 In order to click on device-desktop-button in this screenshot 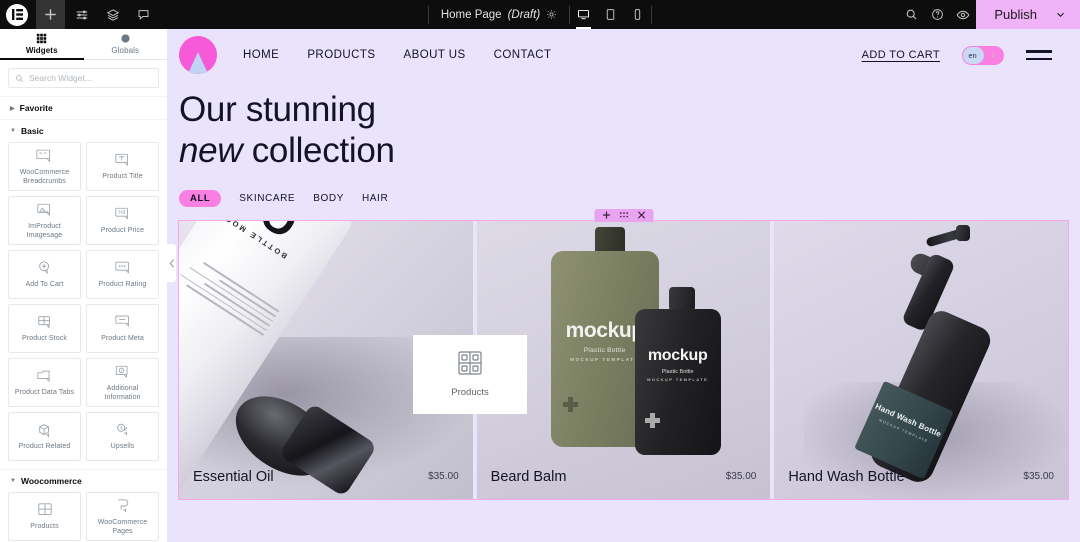, I will do `click(583, 14)`.